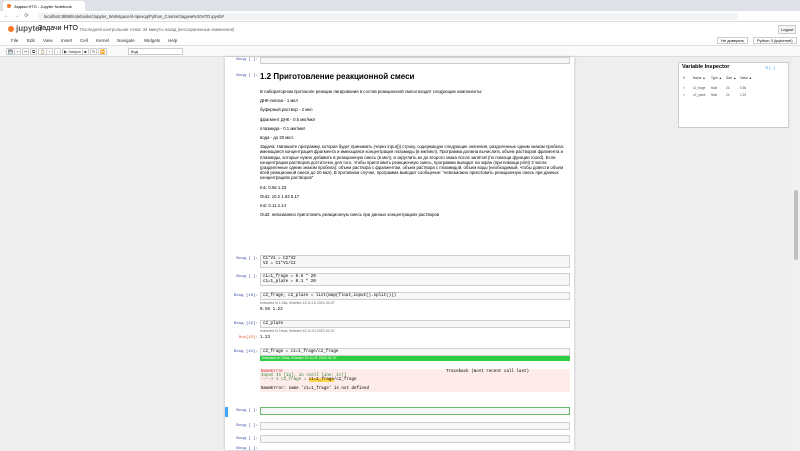 The image size is (800, 451). Describe the element at coordinates (17, 51) in the screenshot. I see `insert-cell-button: +` at that location.